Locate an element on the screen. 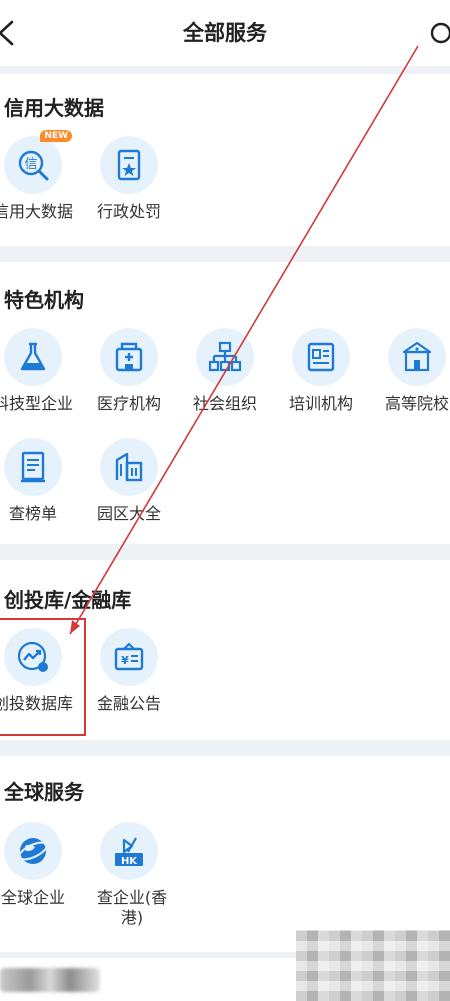  top-bar: 全部服务 is located at coordinates (225, 33).